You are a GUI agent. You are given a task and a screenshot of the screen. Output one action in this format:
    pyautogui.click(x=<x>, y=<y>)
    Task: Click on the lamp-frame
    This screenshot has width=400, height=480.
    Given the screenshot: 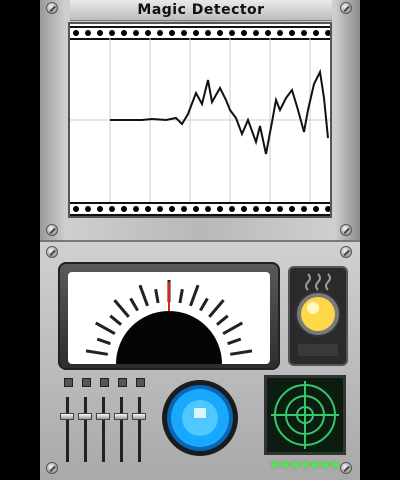 What is the action you would take?
    pyautogui.click(x=318, y=316)
    